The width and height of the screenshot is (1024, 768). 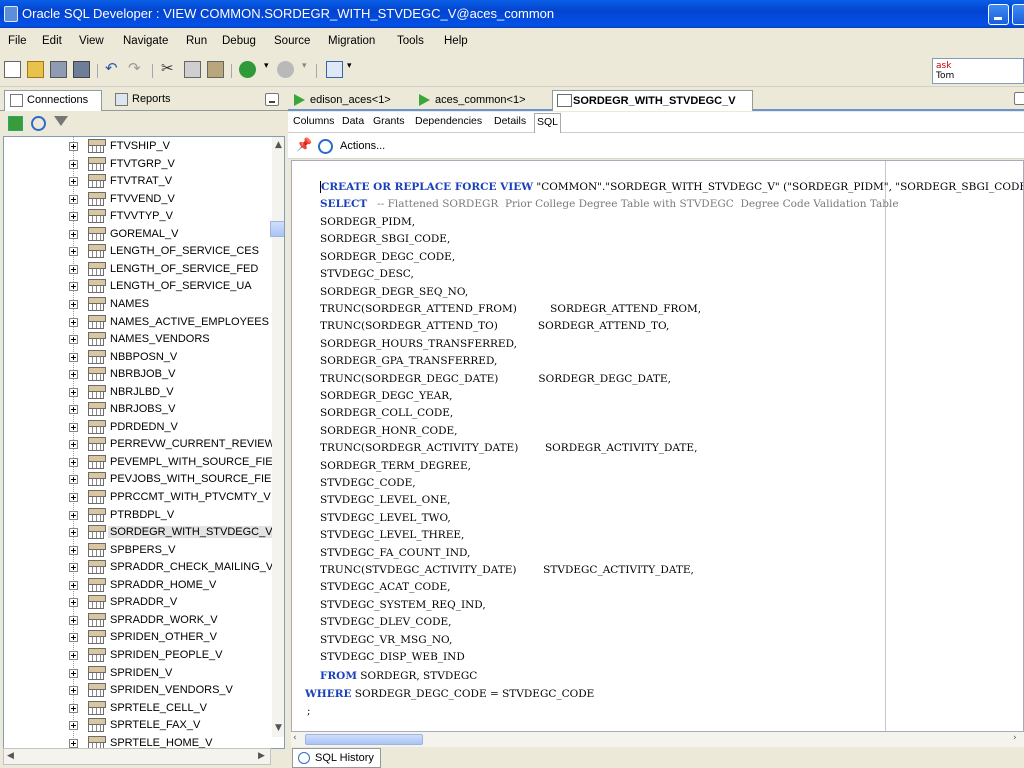 What do you see at coordinates (135, 515) in the screenshot?
I see `tree-item: PTRBDPL_V` at bounding box center [135, 515].